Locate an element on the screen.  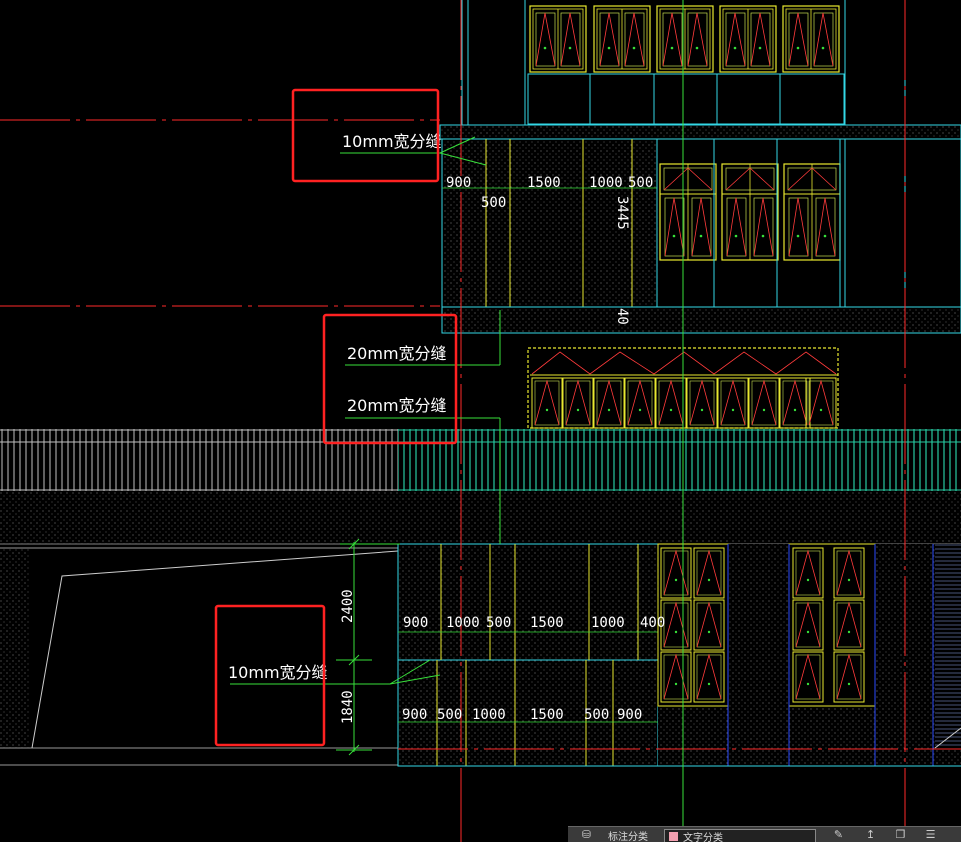
dim-l1-1000a: 1000 is located at coordinates (463, 623).